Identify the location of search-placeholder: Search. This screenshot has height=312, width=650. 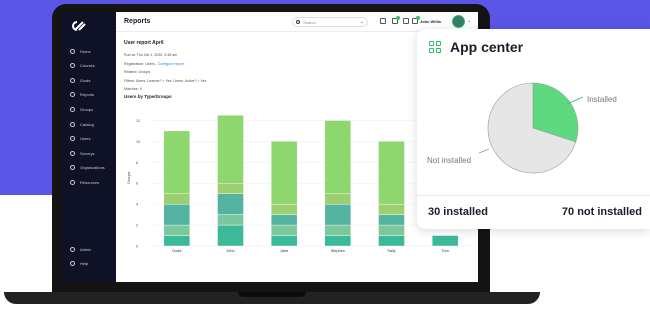
(309, 22).